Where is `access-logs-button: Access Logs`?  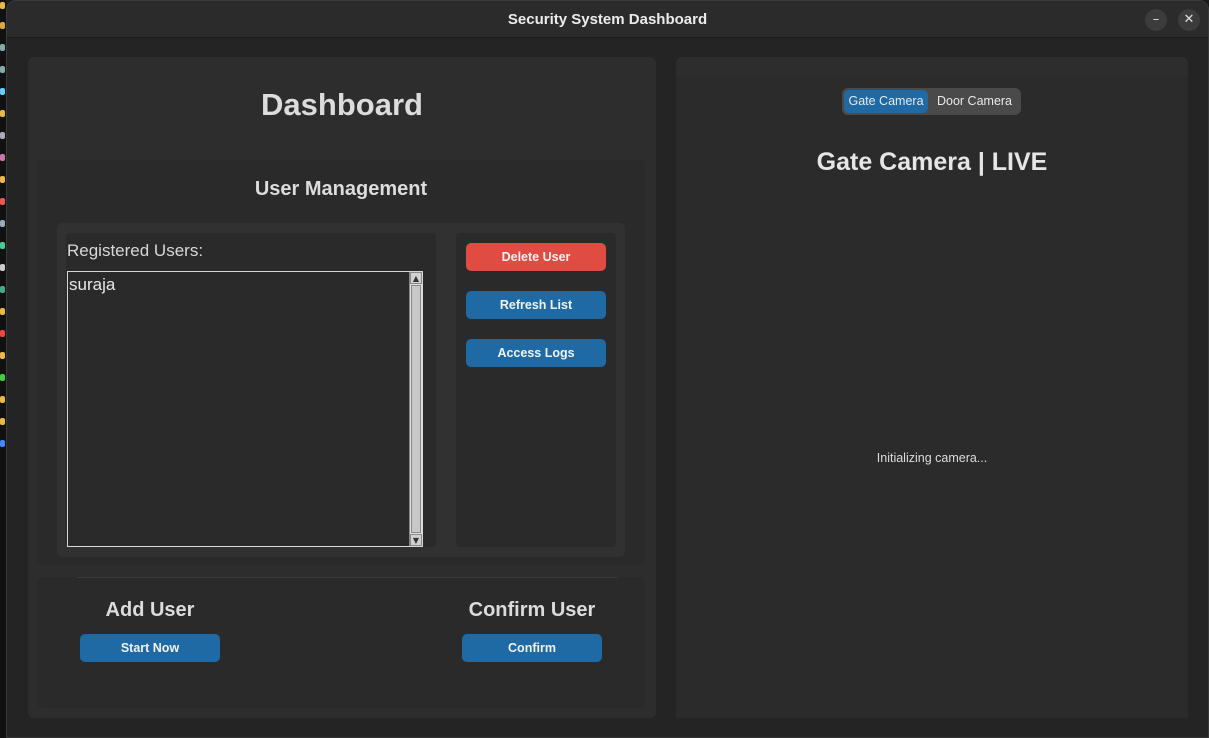 access-logs-button: Access Logs is located at coordinates (536, 353).